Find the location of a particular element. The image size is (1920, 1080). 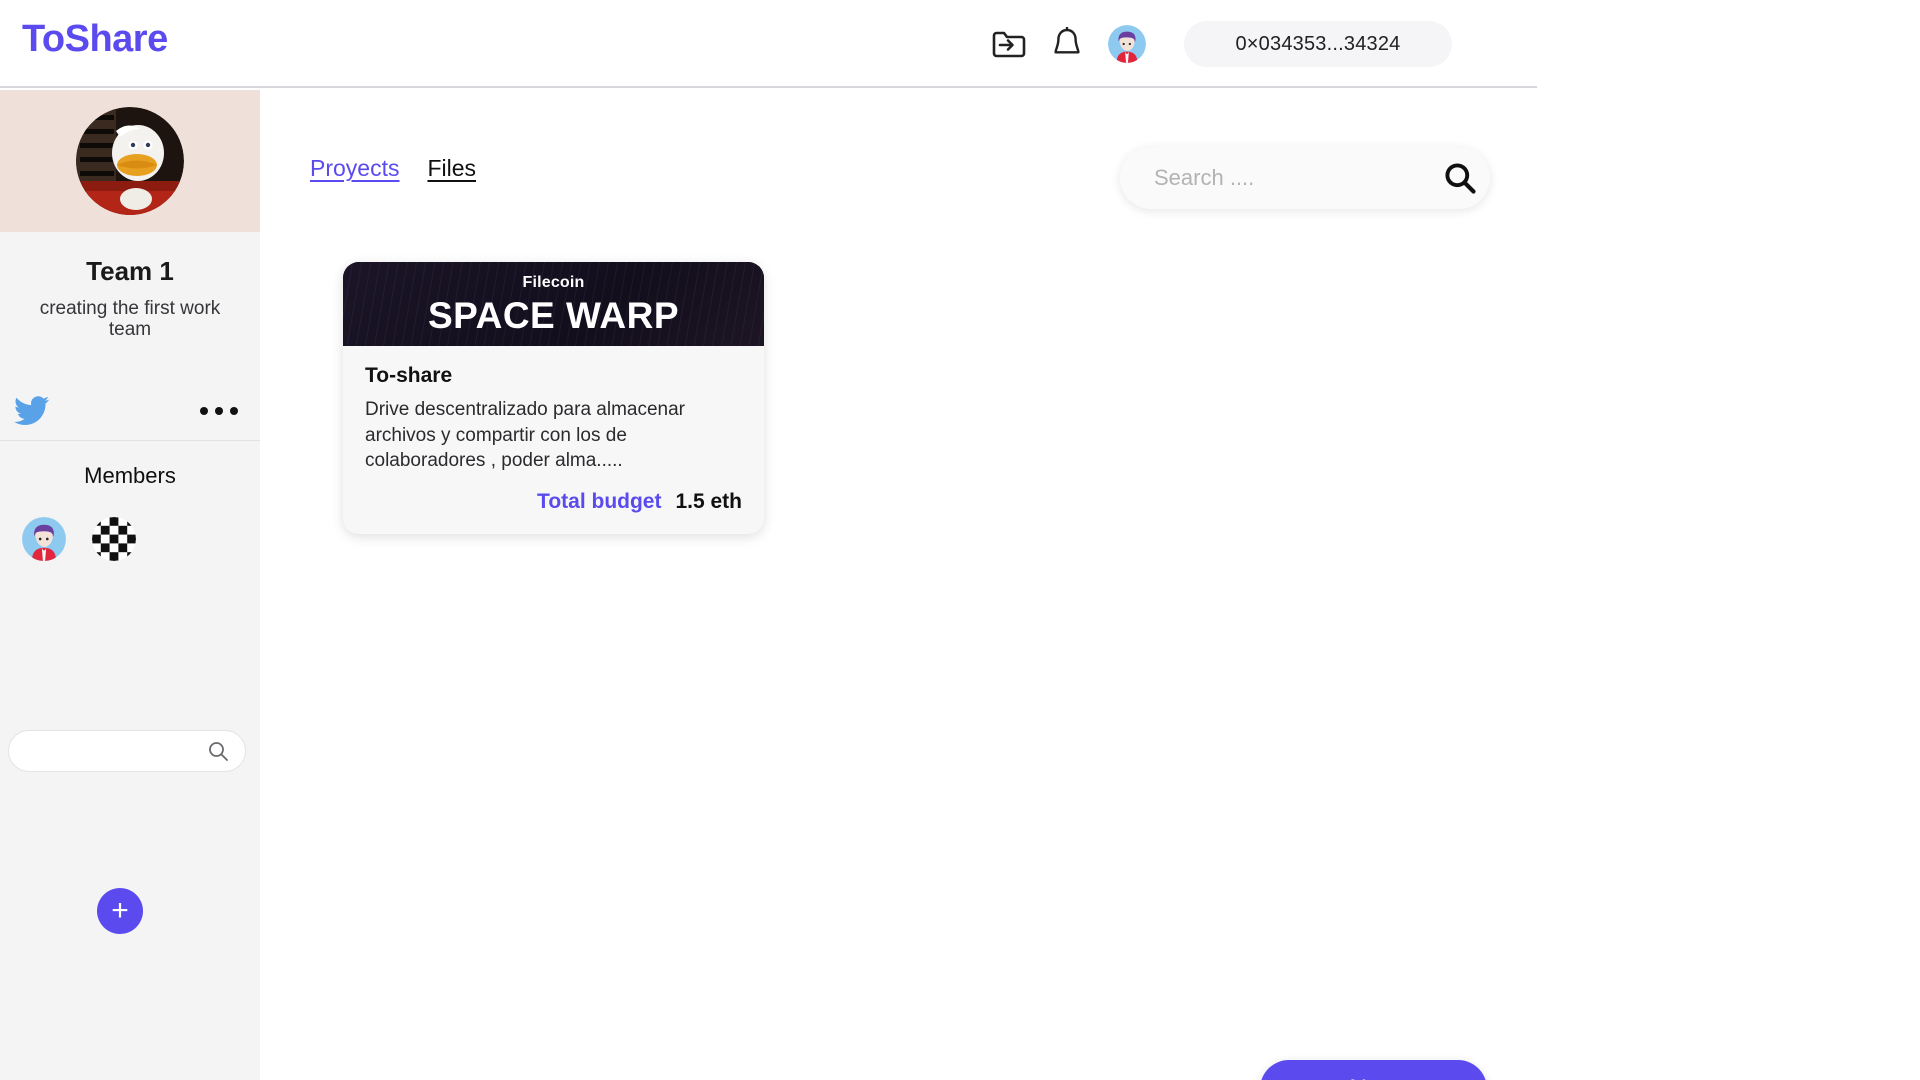

tab-proyects: Proyects is located at coordinates (354, 168).